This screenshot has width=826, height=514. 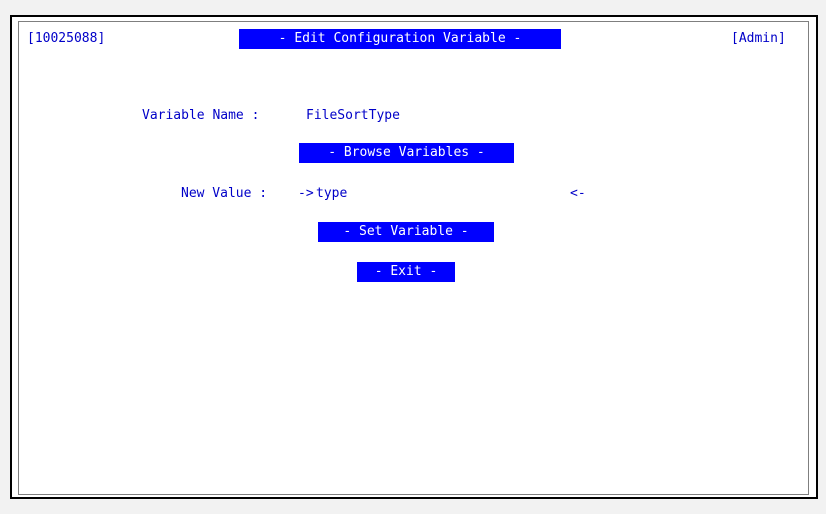 What do you see at coordinates (758, 38) in the screenshot?
I see `user-role-badge: [Admin]` at bounding box center [758, 38].